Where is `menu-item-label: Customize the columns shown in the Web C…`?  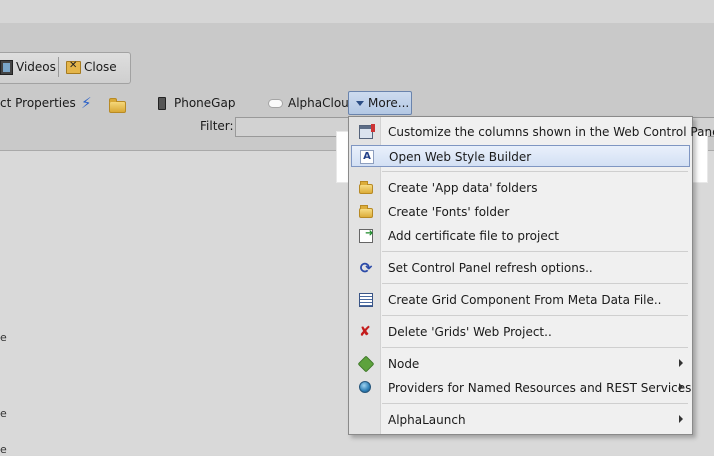 menu-item-label: Customize the columns shown in the Web C… is located at coordinates (551, 132).